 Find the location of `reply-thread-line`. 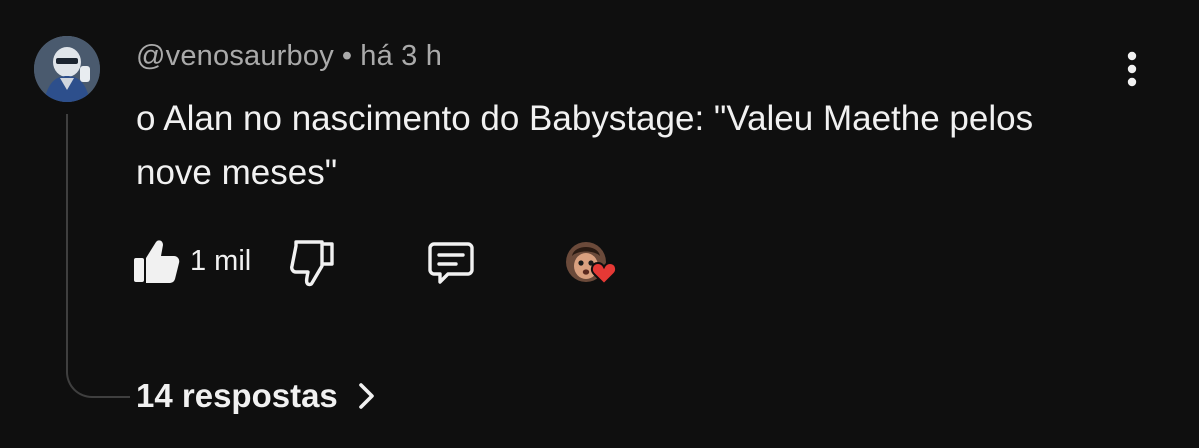

reply-thread-line is located at coordinates (98, 256).